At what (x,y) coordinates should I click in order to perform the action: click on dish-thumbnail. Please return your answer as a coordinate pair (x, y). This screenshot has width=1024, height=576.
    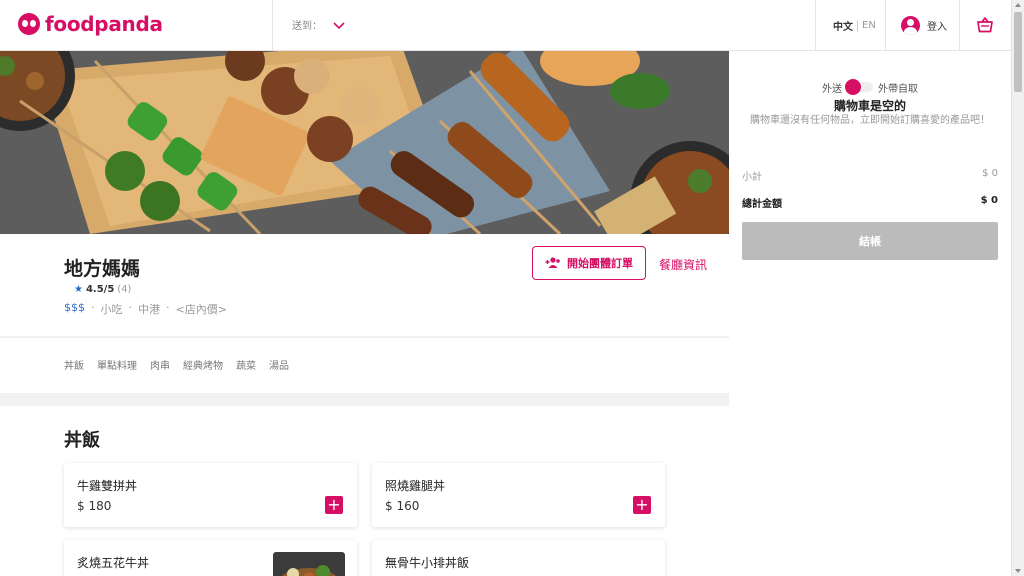
    Looking at the image, I should click on (309, 564).